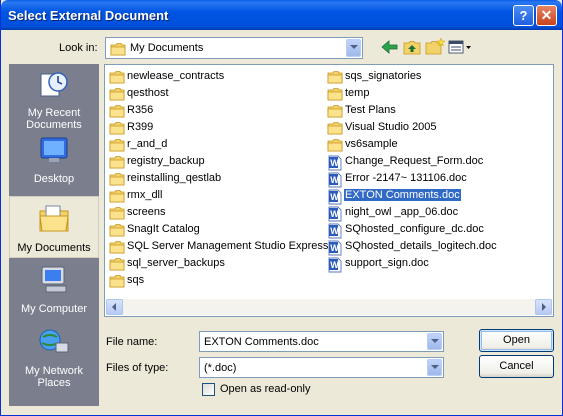 The width and height of the screenshot is (563, 416). What do you see at coordinates (402, 212) in the screenshot?
I see `file-name-text: night_owl _app_06.doc` at bounding box center [402, 212].